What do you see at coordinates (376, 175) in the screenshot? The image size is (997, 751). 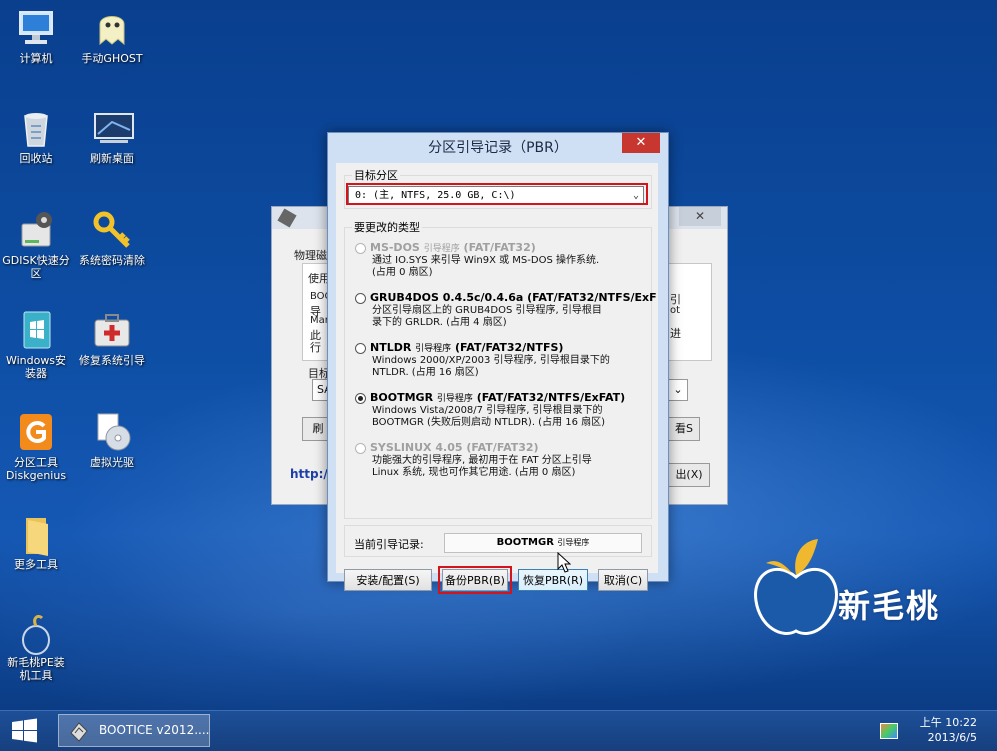 I see `target-partition-label: 目标分区` at bounding box center [376, 175].